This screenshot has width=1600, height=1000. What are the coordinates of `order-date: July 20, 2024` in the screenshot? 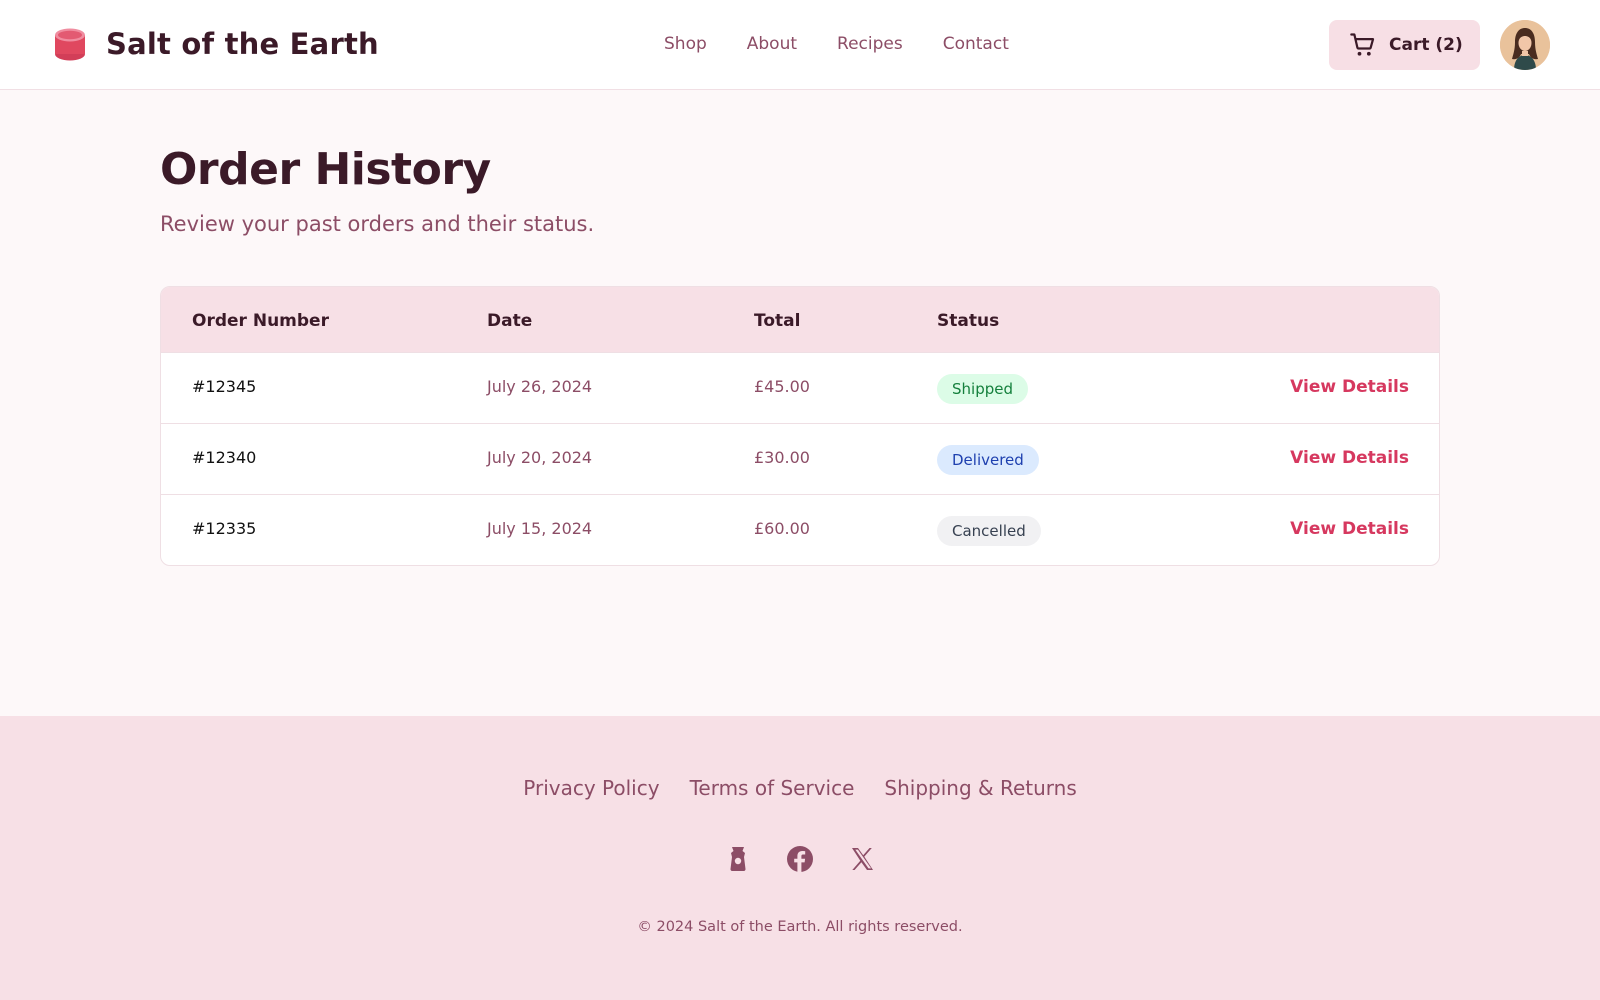 It's located at (540, 457).